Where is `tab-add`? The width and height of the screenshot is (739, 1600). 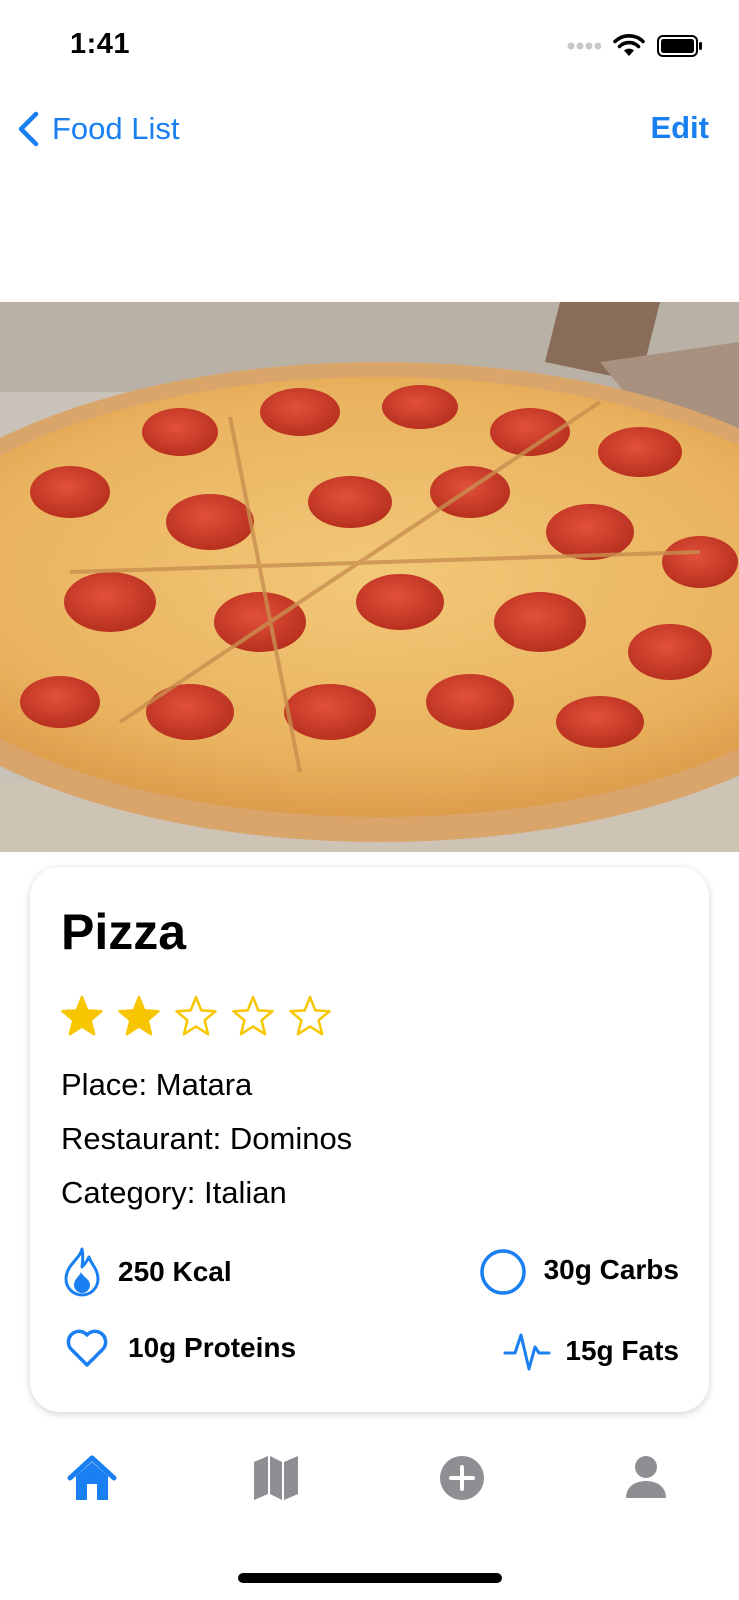 tab-add is located at coordinates (462, 1480).